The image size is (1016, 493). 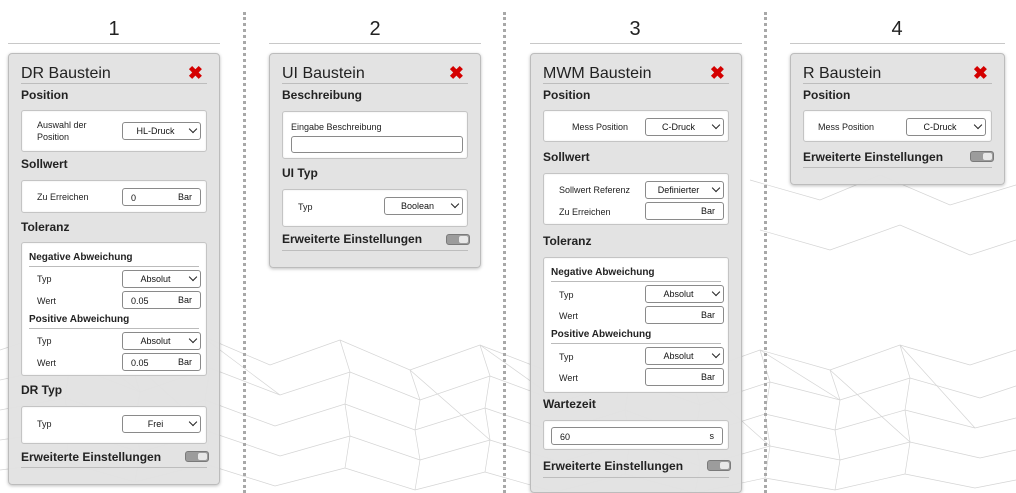 I want to click on dr-typ-box: Typ Frei, so click(x=114, y=425).